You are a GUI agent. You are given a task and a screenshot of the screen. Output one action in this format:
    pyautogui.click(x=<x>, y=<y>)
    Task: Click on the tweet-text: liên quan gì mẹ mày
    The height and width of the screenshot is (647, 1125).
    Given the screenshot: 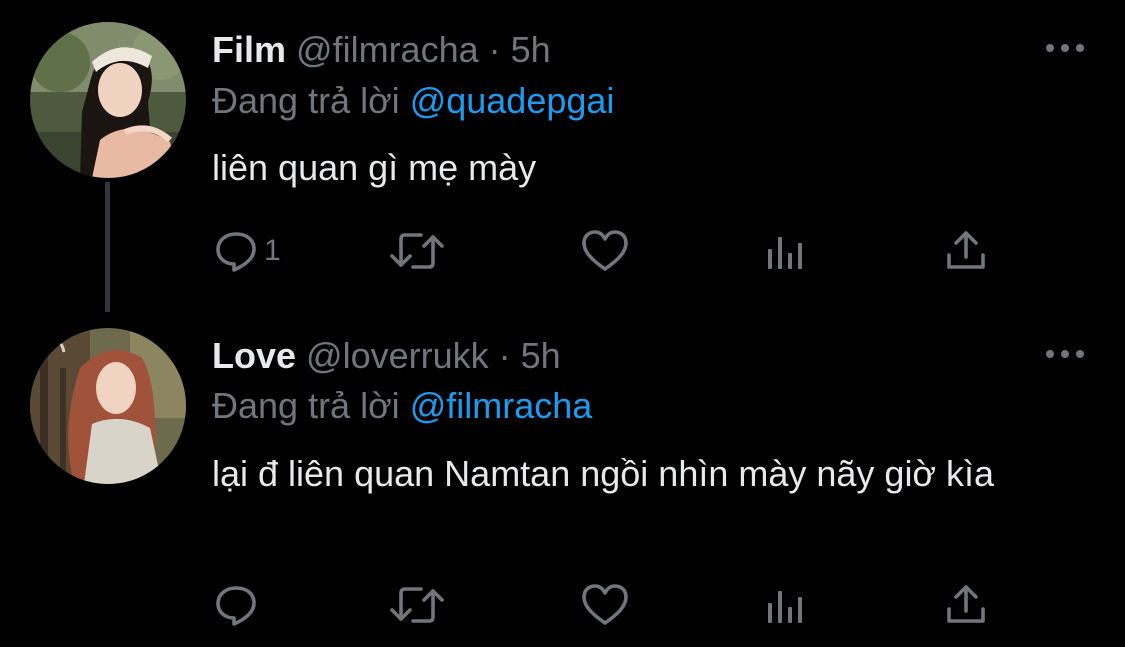 What is the action you would take?
    pyautogui.click(x=374, y=167)
    